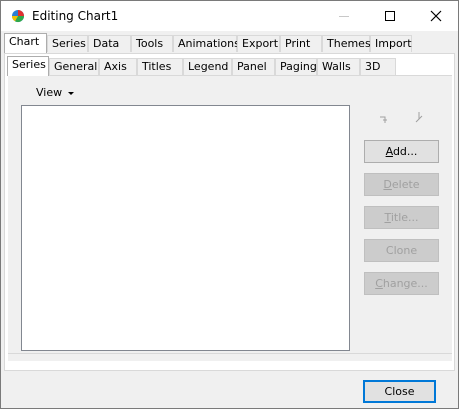  Describe the element at coordinates (258, 43) in the screenshot. I see `tab-export: Export` at that location.